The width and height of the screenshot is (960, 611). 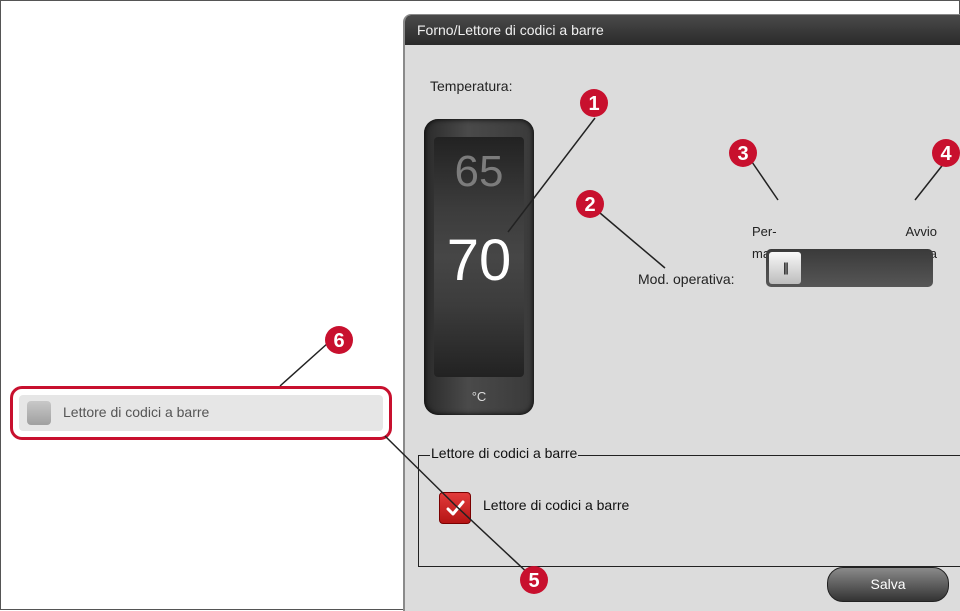 I want to click on callout-badge-2: 2, so click(x=590, y=204).